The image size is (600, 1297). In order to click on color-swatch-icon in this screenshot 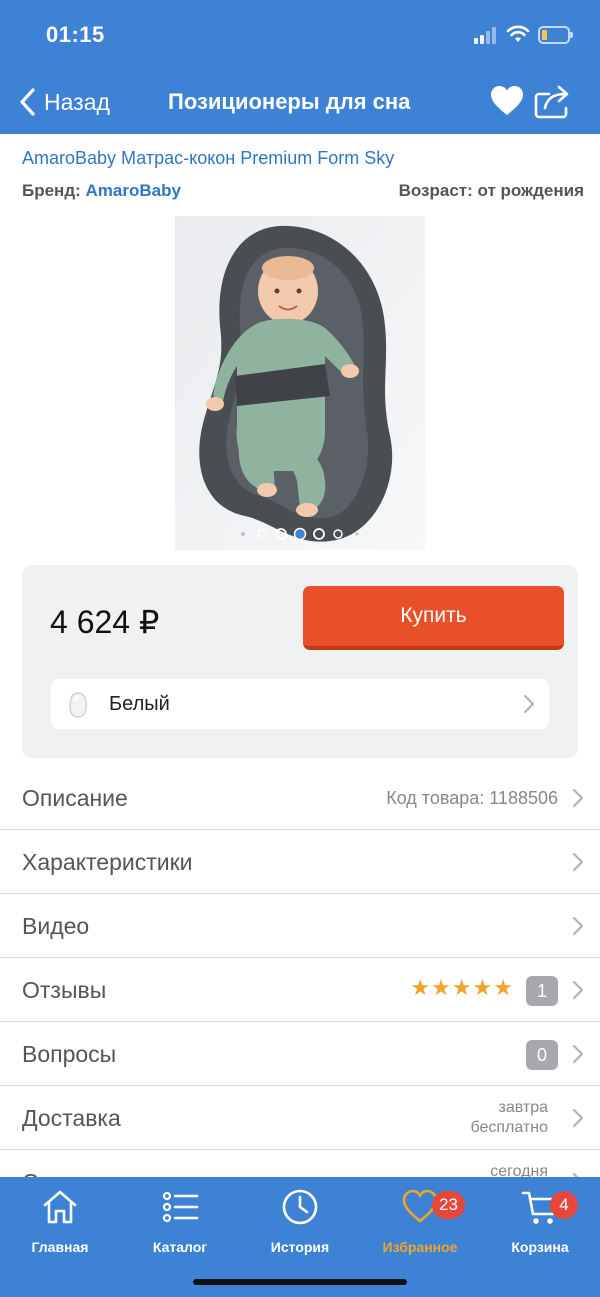, I will do `click(78, 705)`.